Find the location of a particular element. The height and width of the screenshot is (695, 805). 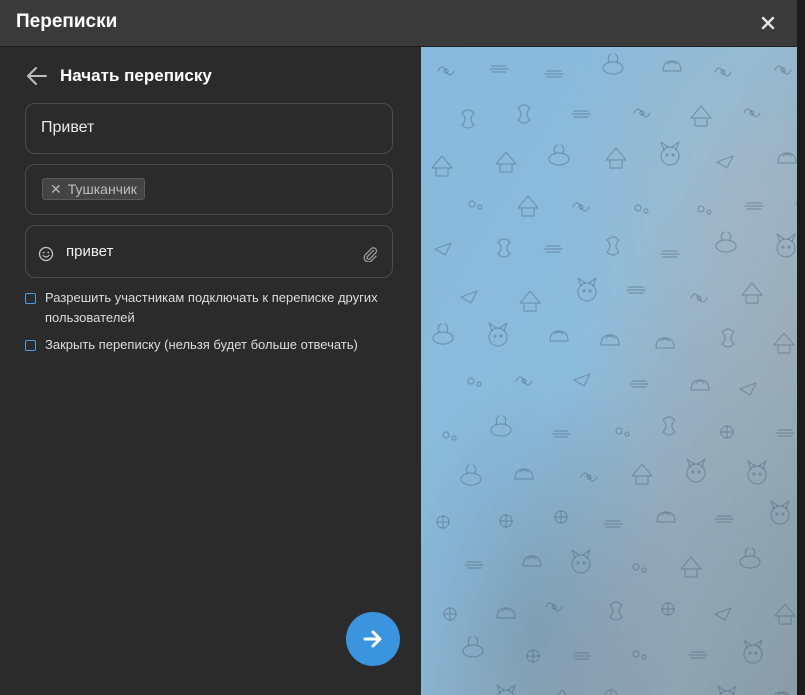

recipient-chip: ✕ Тушканчик is located at coordinates (93, 189).